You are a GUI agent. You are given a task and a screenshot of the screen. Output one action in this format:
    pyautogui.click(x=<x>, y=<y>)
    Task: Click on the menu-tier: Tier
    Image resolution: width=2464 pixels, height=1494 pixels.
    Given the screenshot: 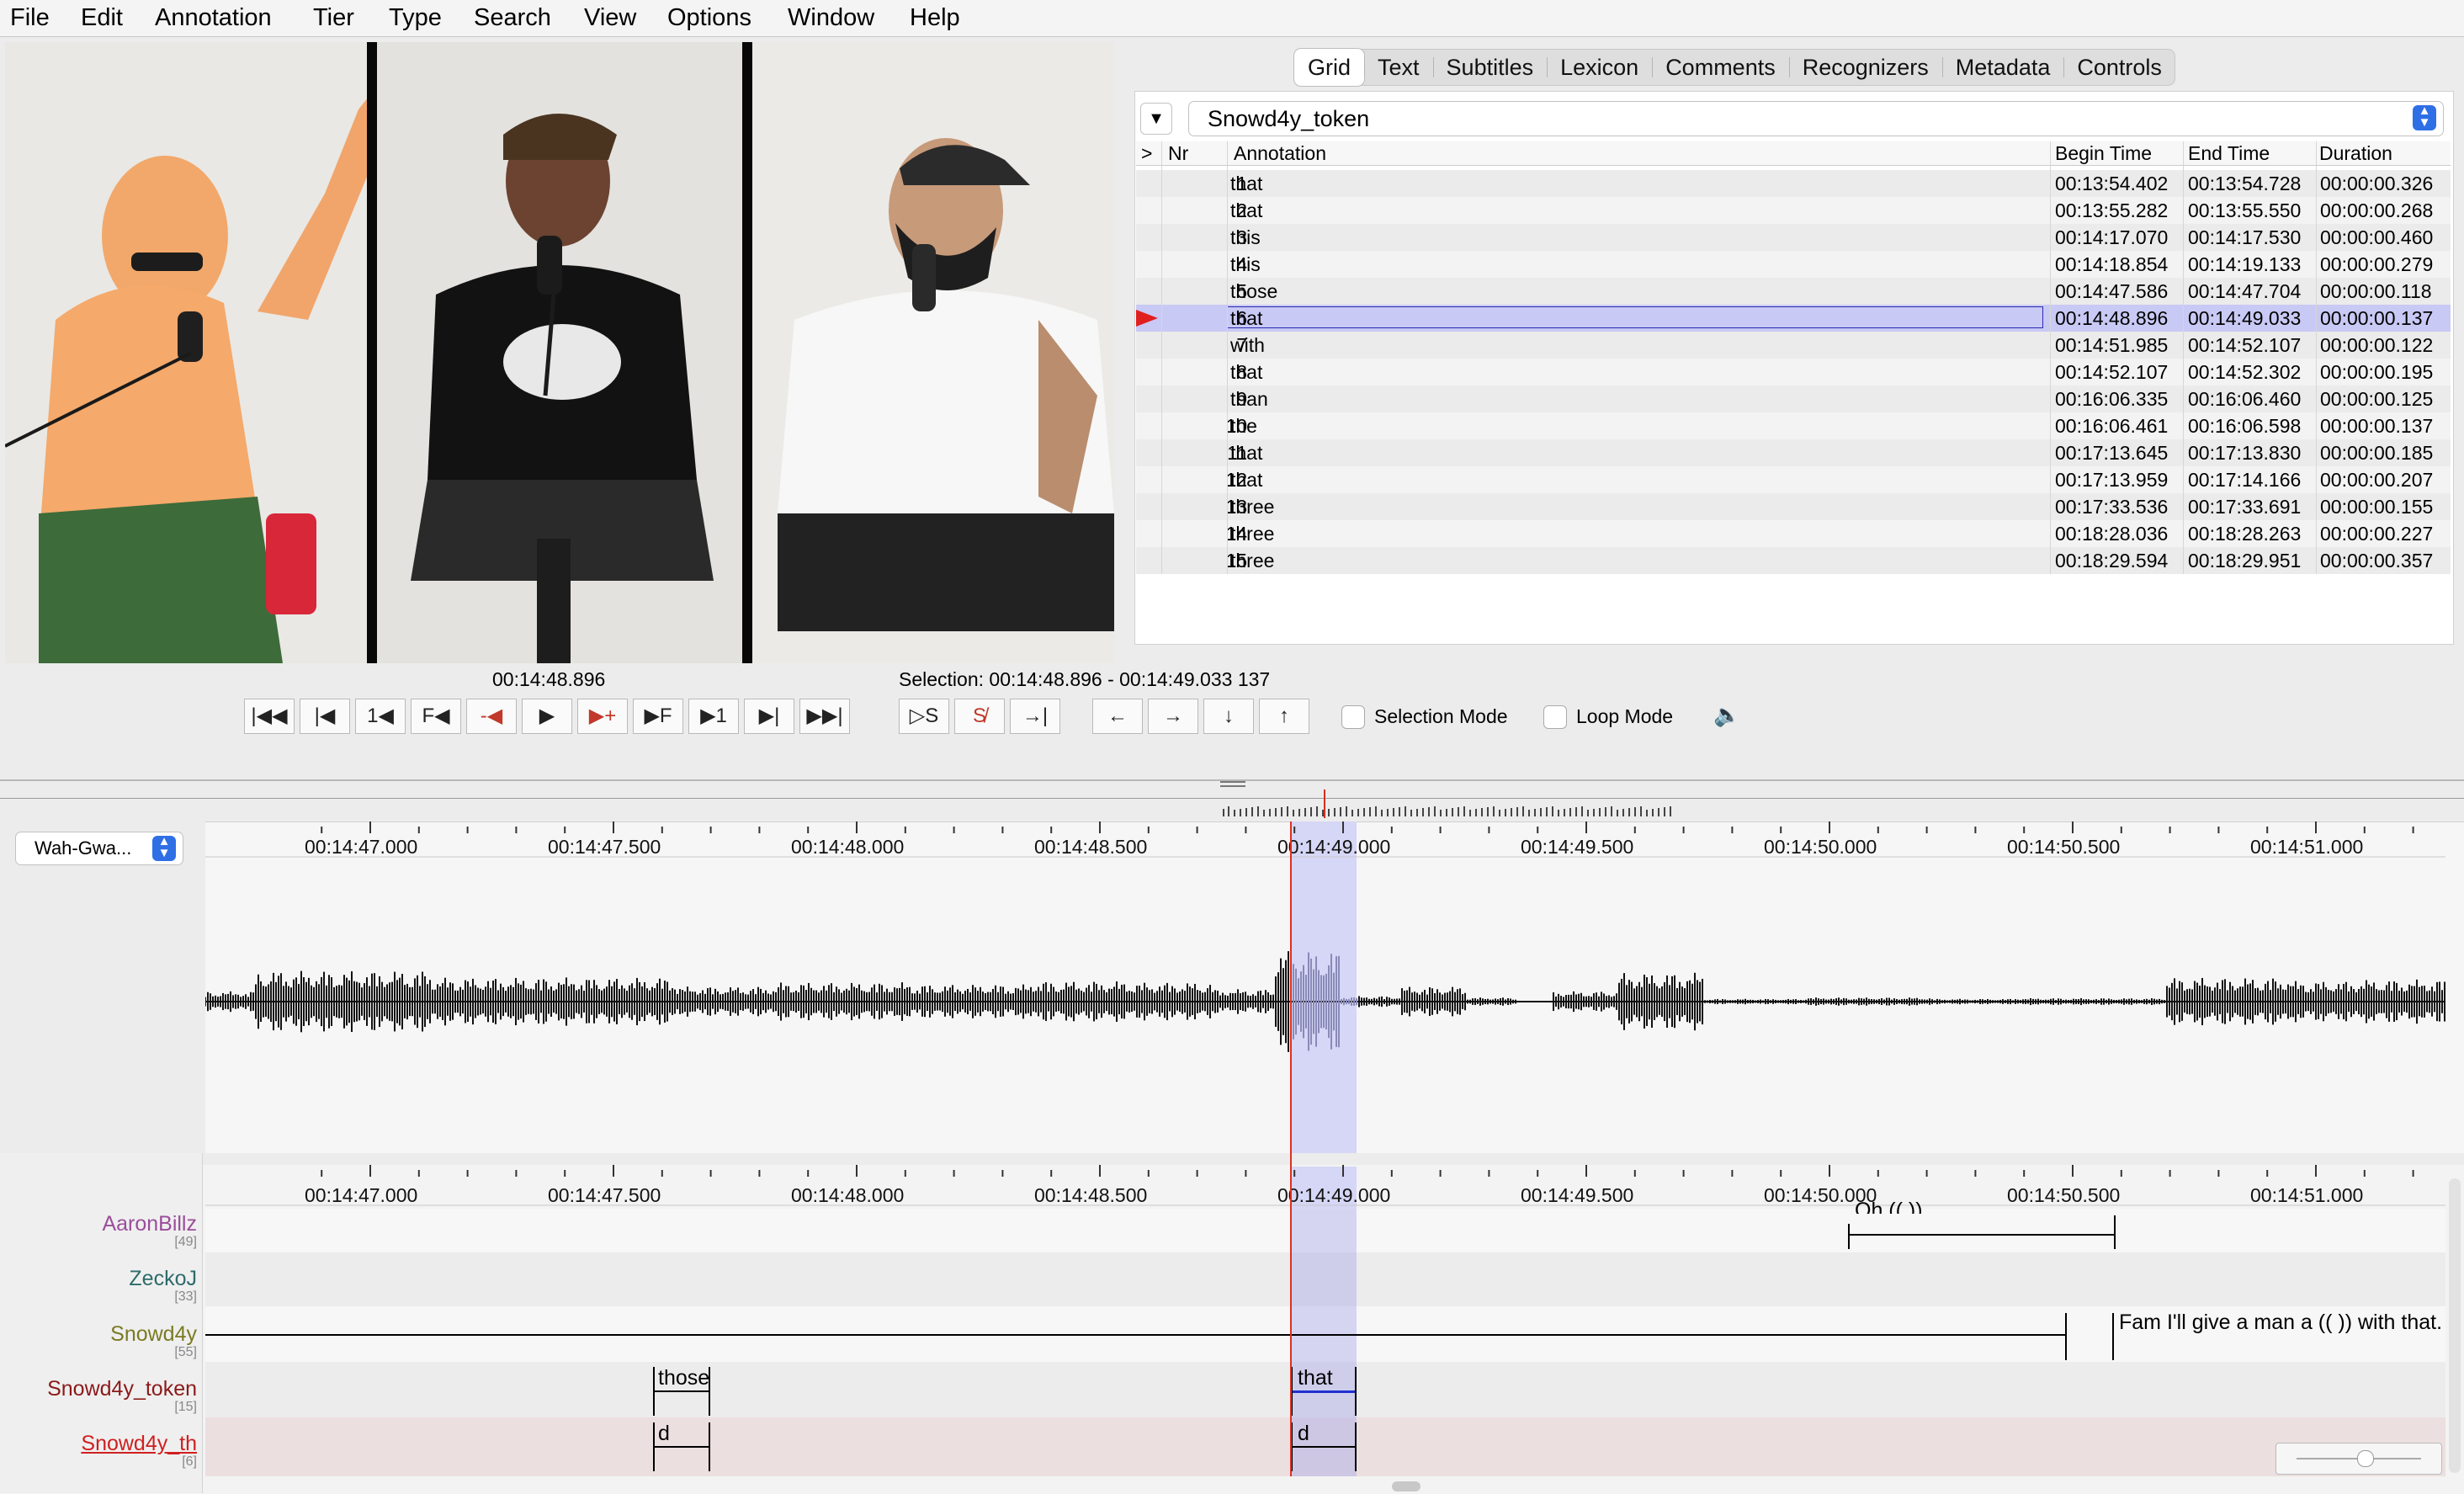 What is the action you would take?
    pyautogui.click(x=333, y=18)
    